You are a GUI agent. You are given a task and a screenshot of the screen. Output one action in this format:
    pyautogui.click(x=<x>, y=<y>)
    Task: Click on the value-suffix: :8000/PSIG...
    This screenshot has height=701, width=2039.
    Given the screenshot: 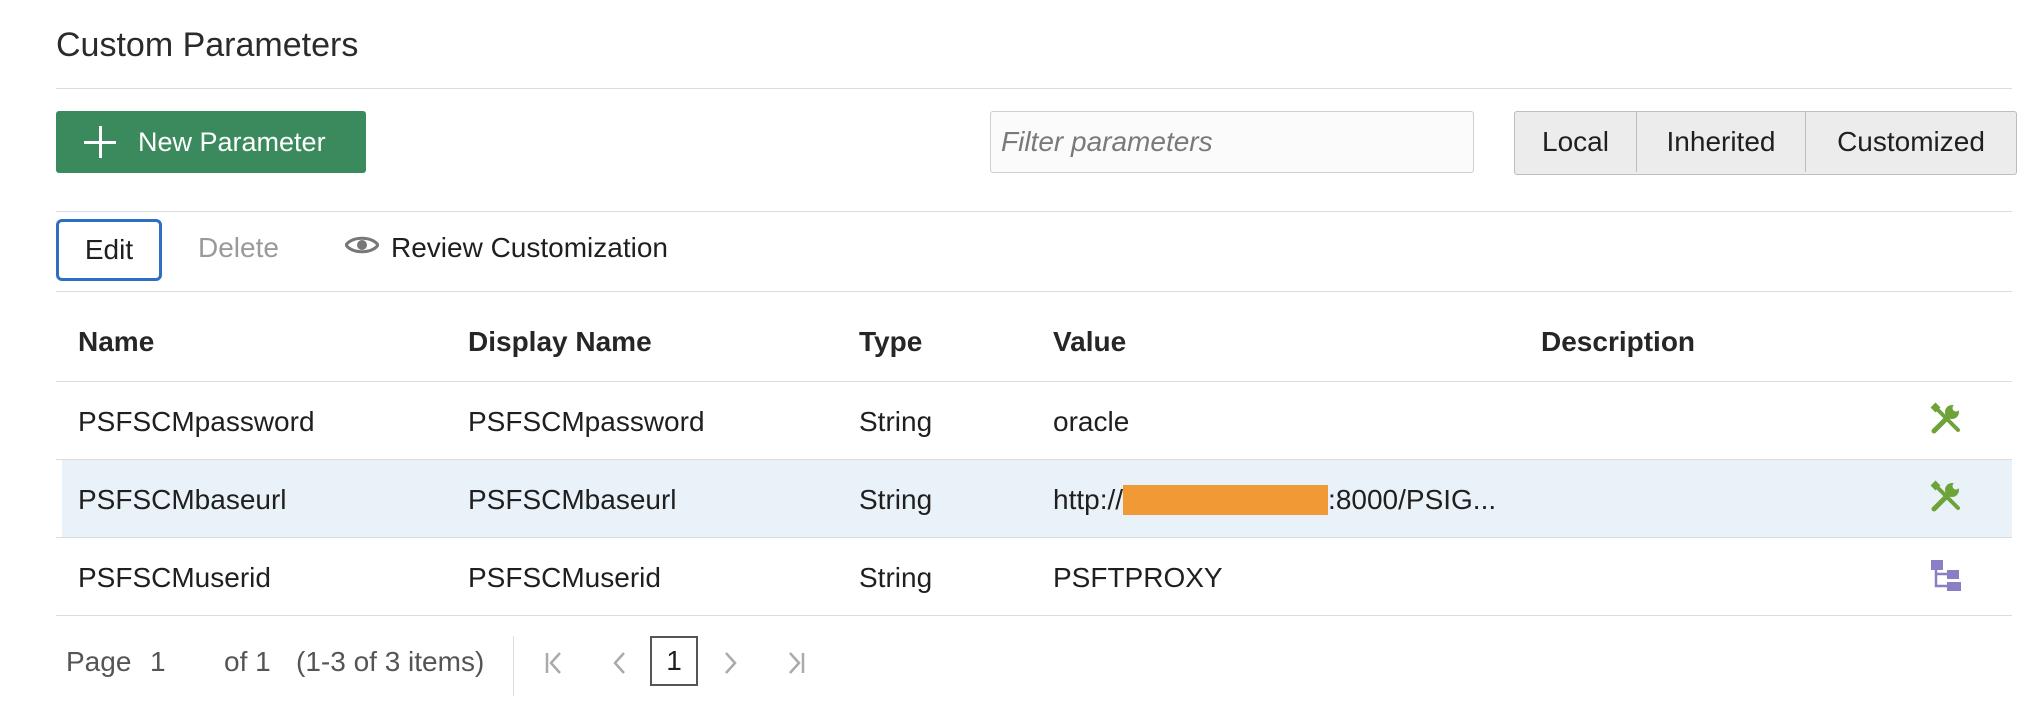 What is the action you would take?
    pyautogui.click(x=1412, y=499)
    